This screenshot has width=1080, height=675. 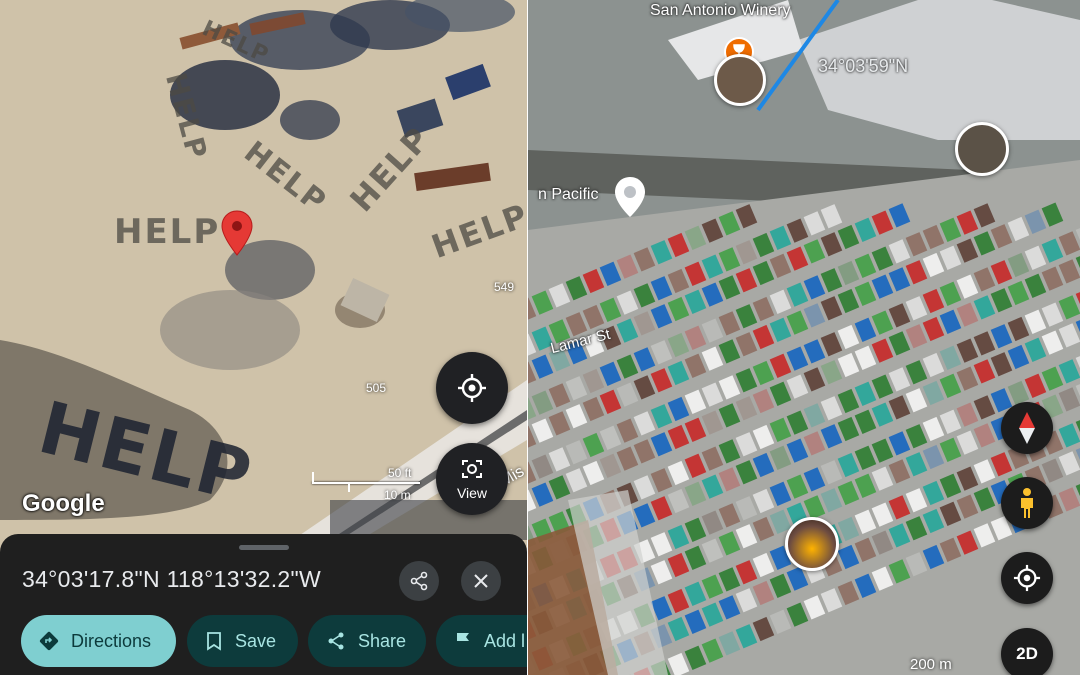 What do you see at coordinates (1027, 651) in the screenshot?
I see `view-mode-2d-button: 2D` at bounding box center [1027, 651].